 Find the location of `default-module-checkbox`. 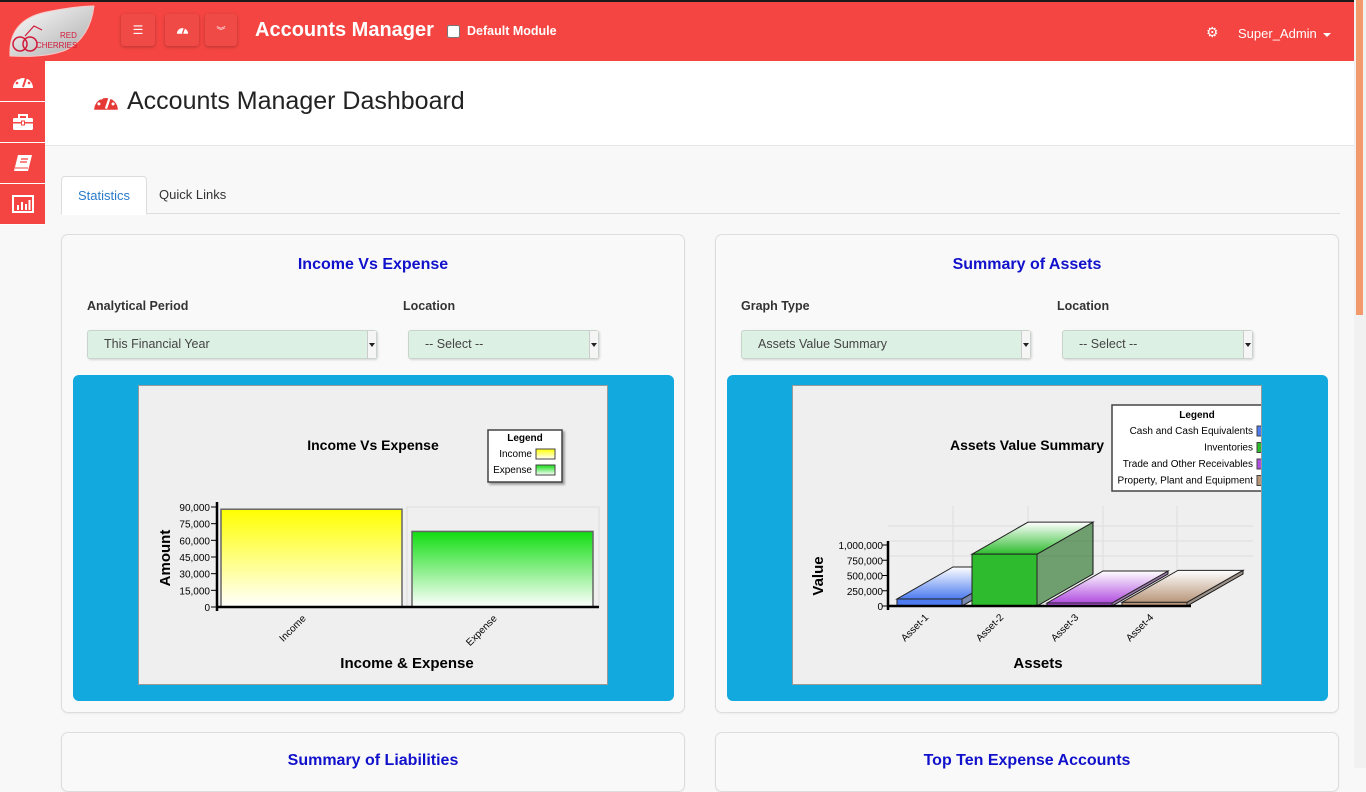

default-module-checkbox is located at coordinates (453, 31).